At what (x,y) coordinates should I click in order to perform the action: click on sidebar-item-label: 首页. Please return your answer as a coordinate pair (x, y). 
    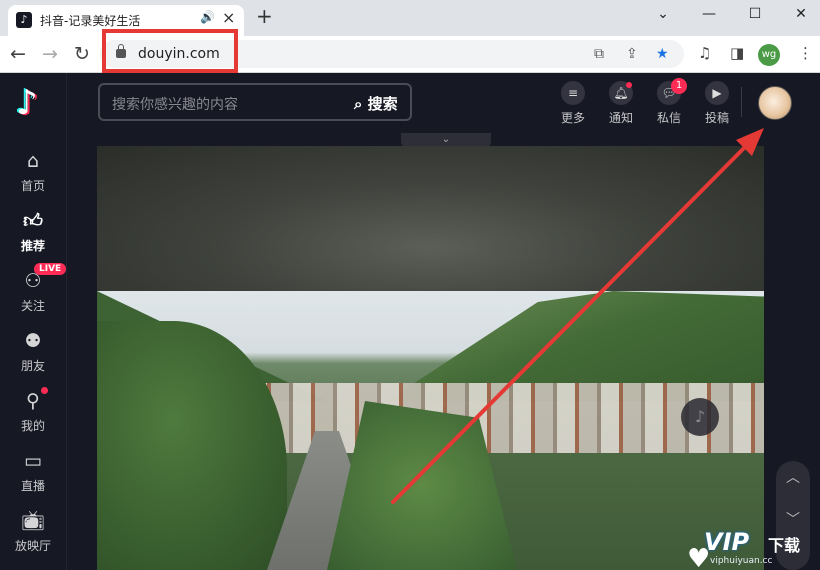
    Looking at the image, I should click on (32, 186).